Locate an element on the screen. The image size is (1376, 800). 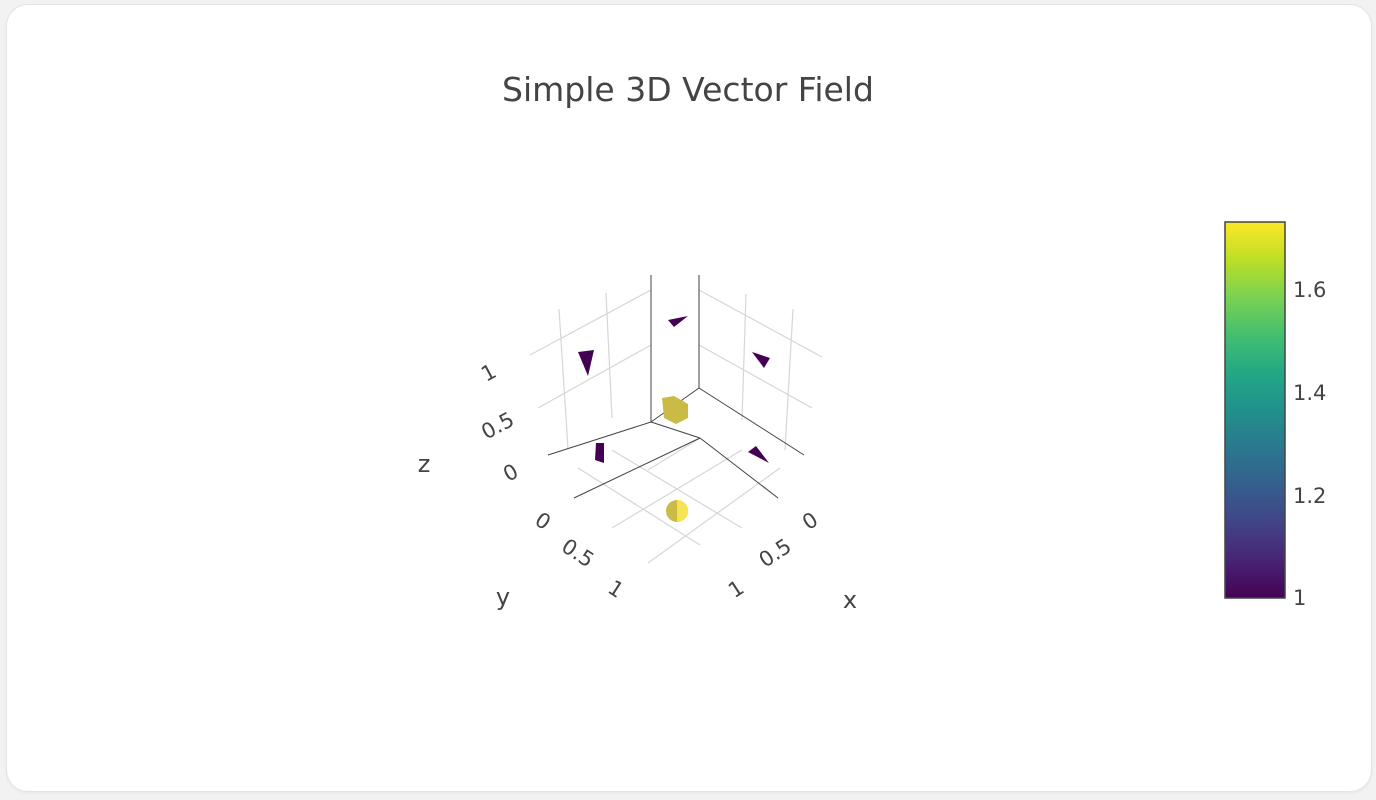
x-tick-label: 0.5 is located at coordinates (775, 553).